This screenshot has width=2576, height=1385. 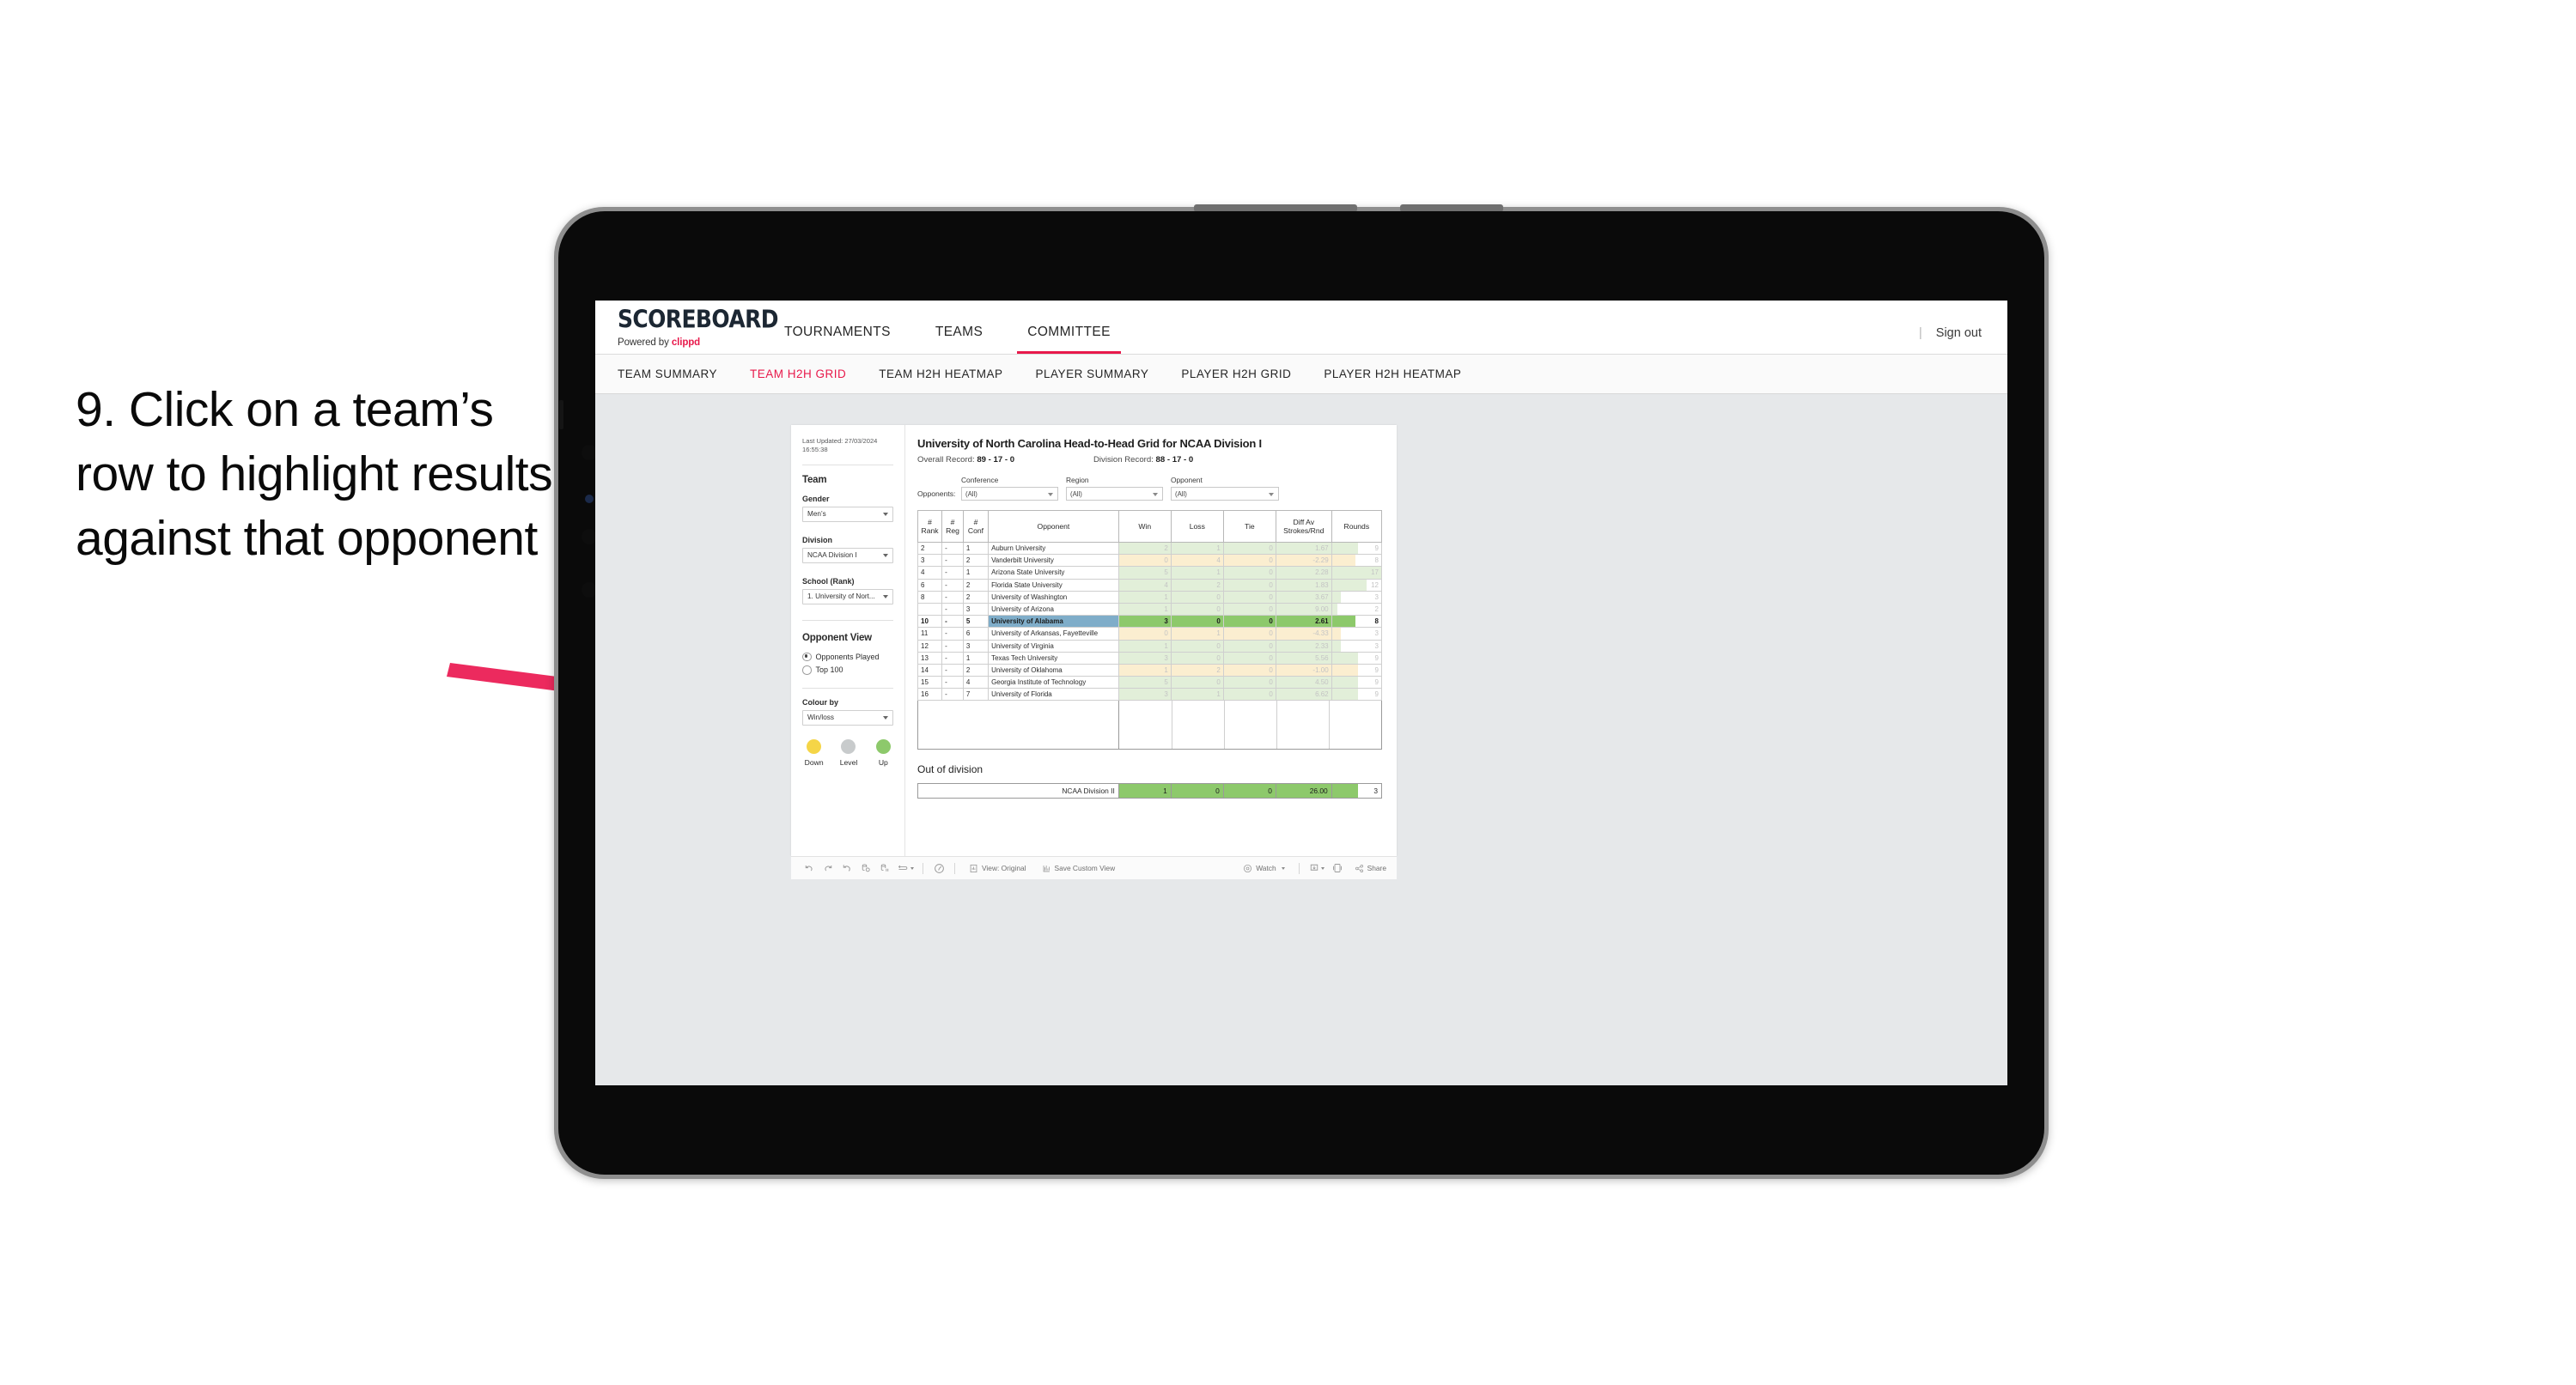 I want to click on subnav-player-summary: PLAYER SUMMARY, so click(x=1102, y=374).